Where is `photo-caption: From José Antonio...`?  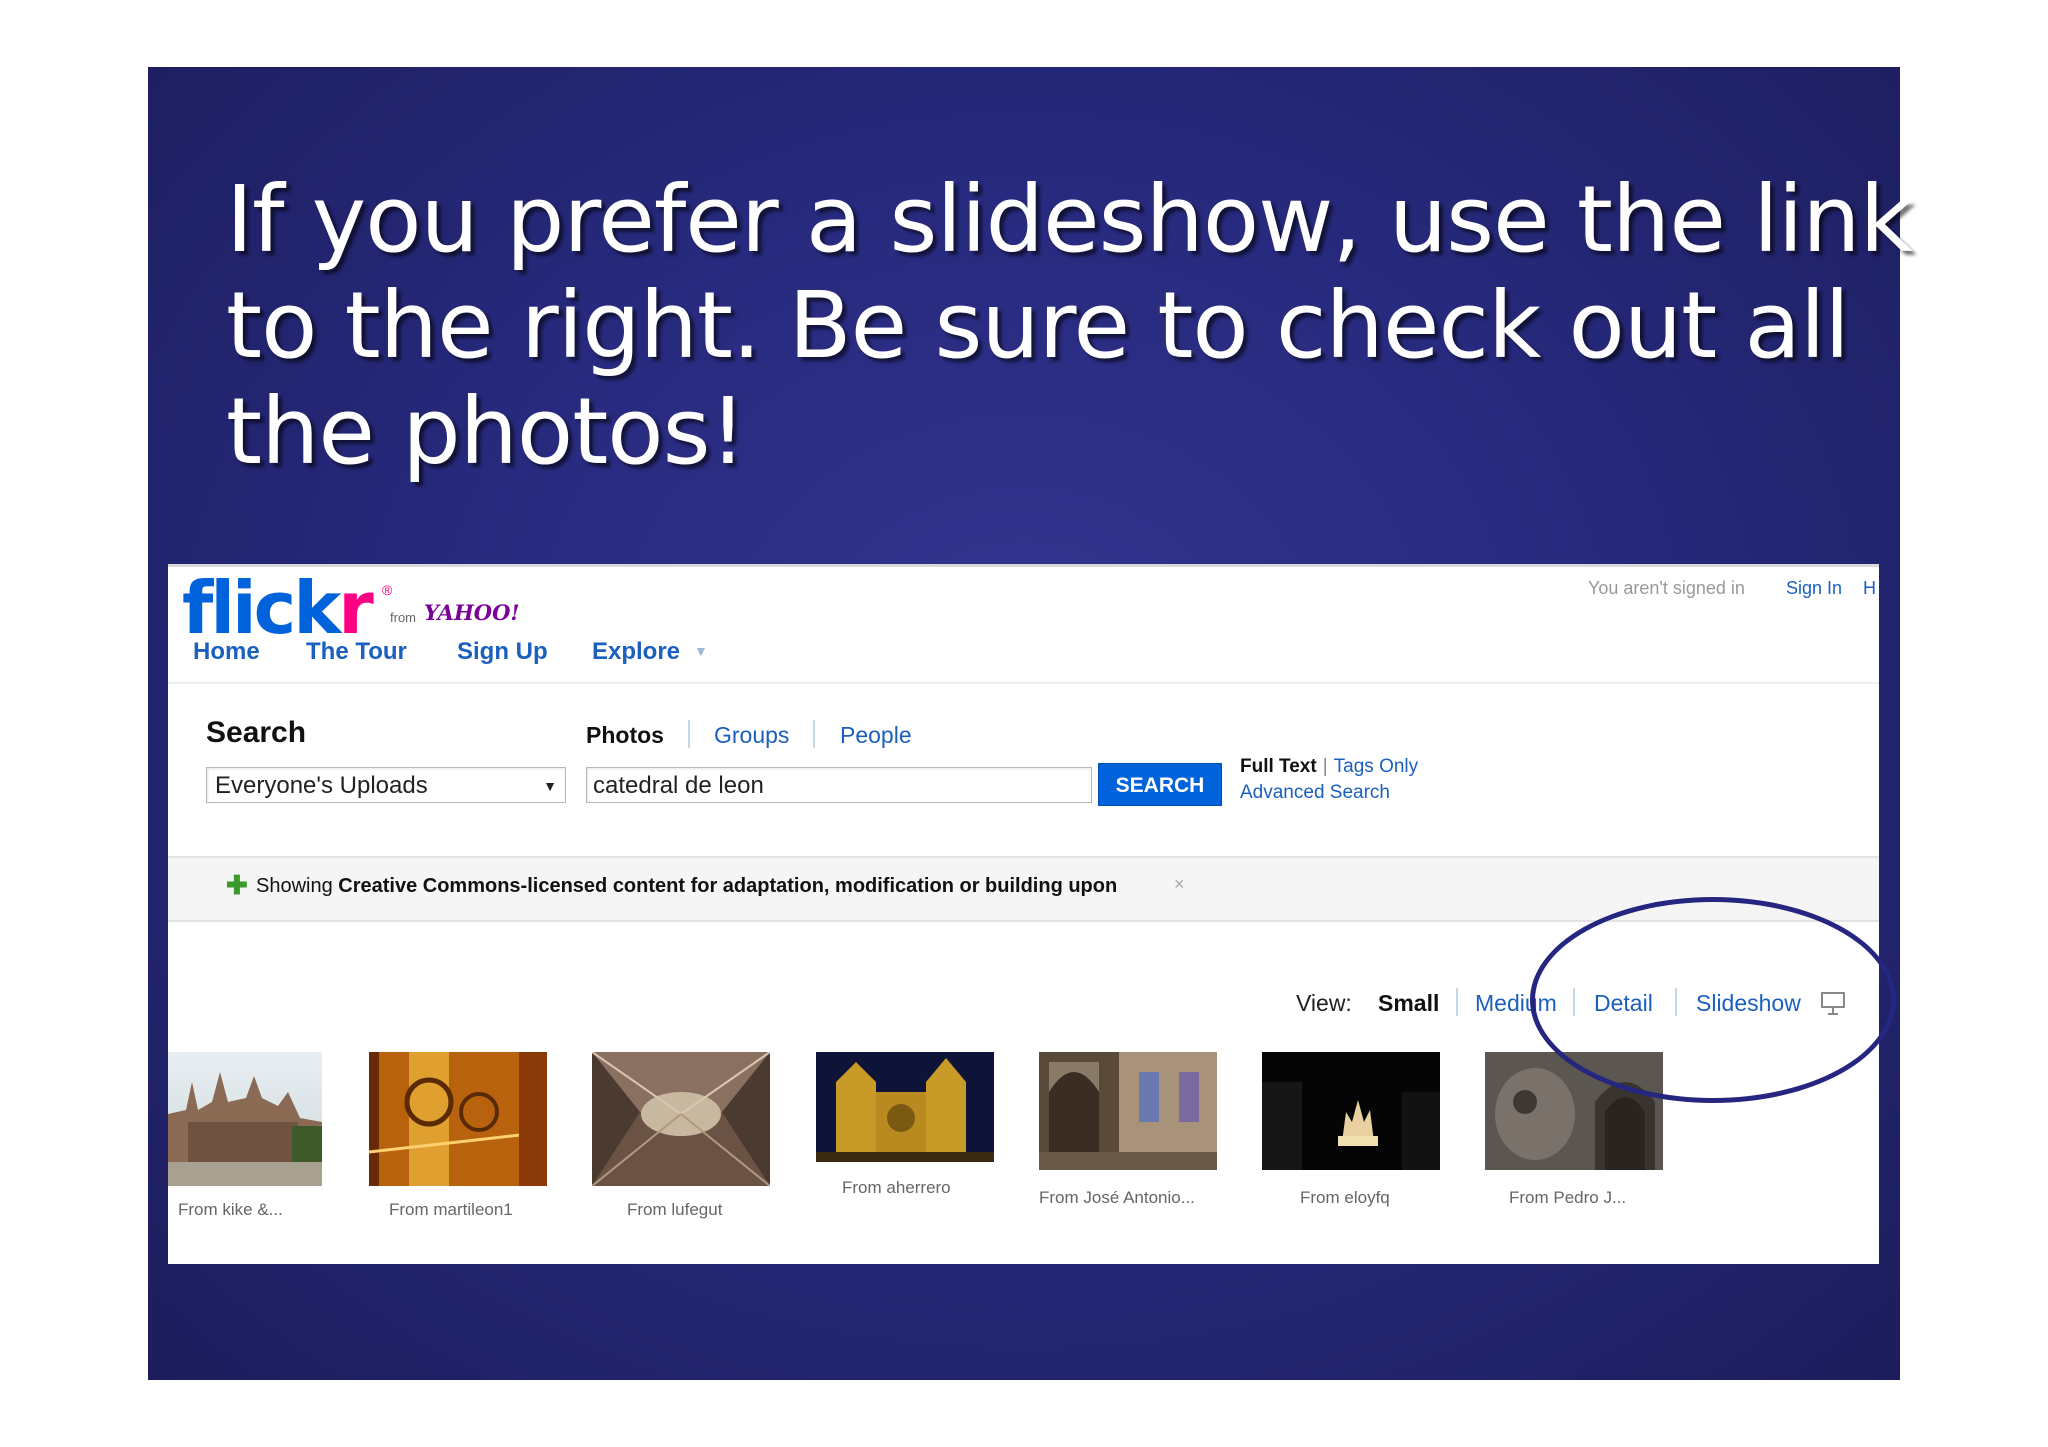
photo-caption: From José Antonio... is located at coordinates (1117, 1198).